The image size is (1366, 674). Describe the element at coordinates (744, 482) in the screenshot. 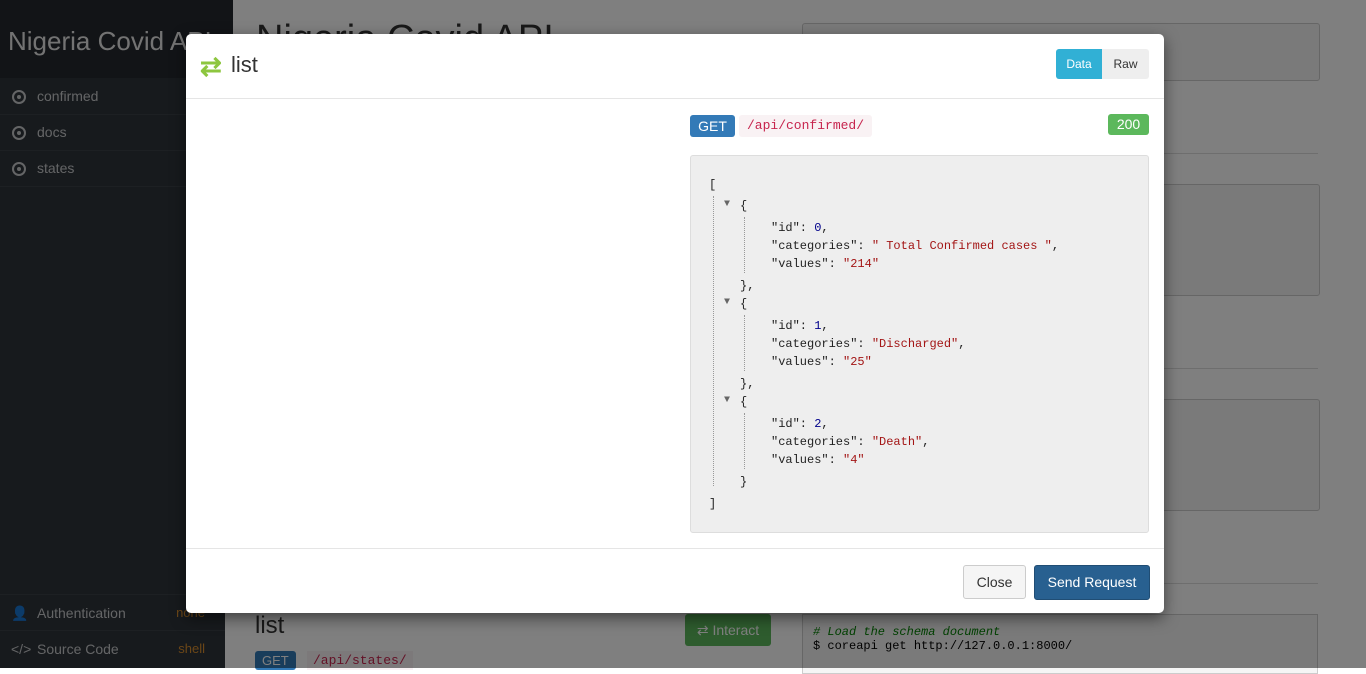

I see `json-close-brace: }` at that location.